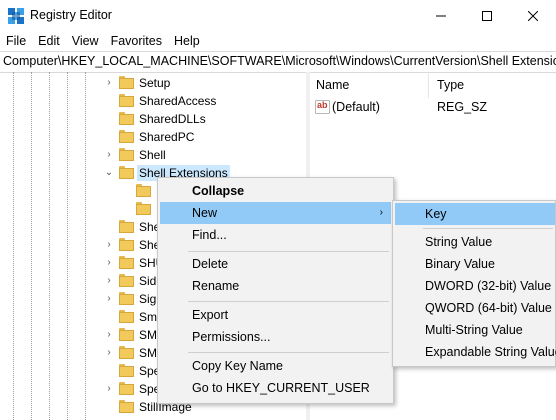 The image size is (556, 420). I want to click on submenu-item-key: Key, so click(475, 214).